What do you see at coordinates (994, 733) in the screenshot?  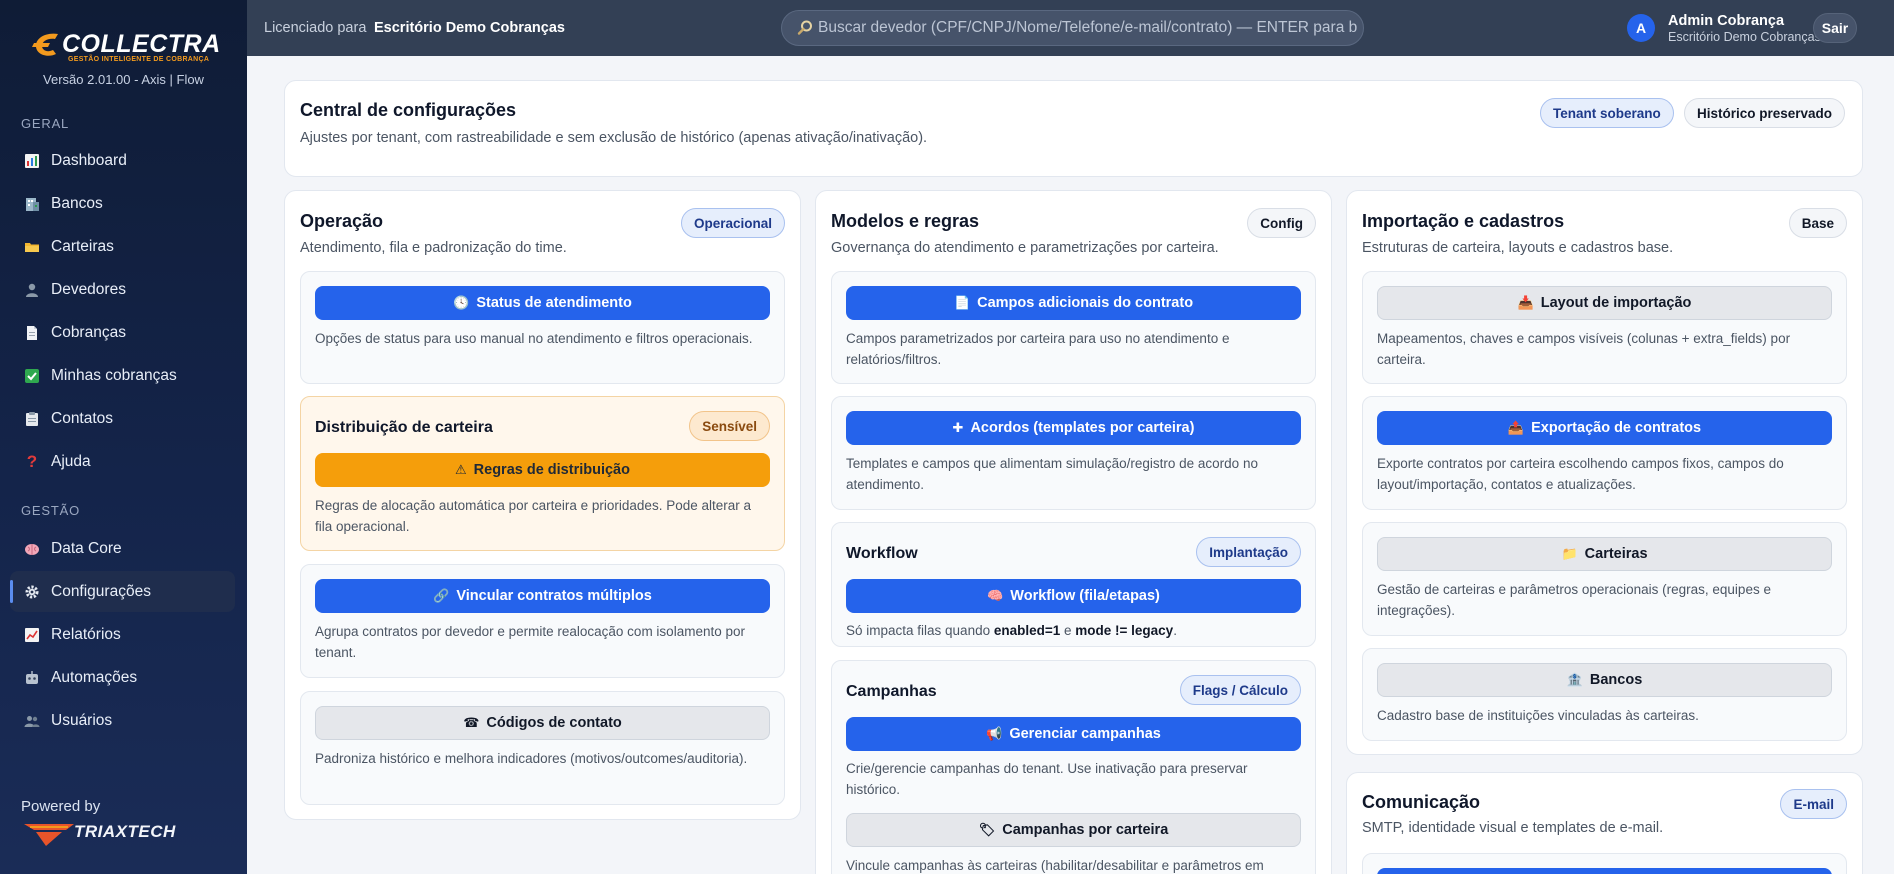 I see `megaphone-icon: 📢` at bounding box center [994, 733].